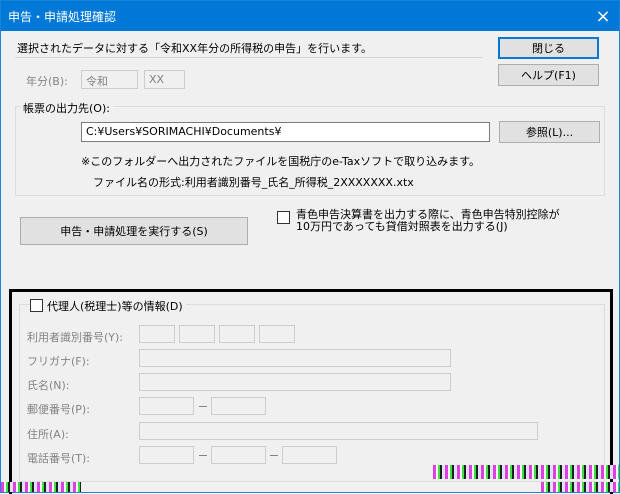 Image resolution: width=620 pixels, height=494 pixels. I want to click on output-legend: 帳票の出力先(O):, so click(66, 108).